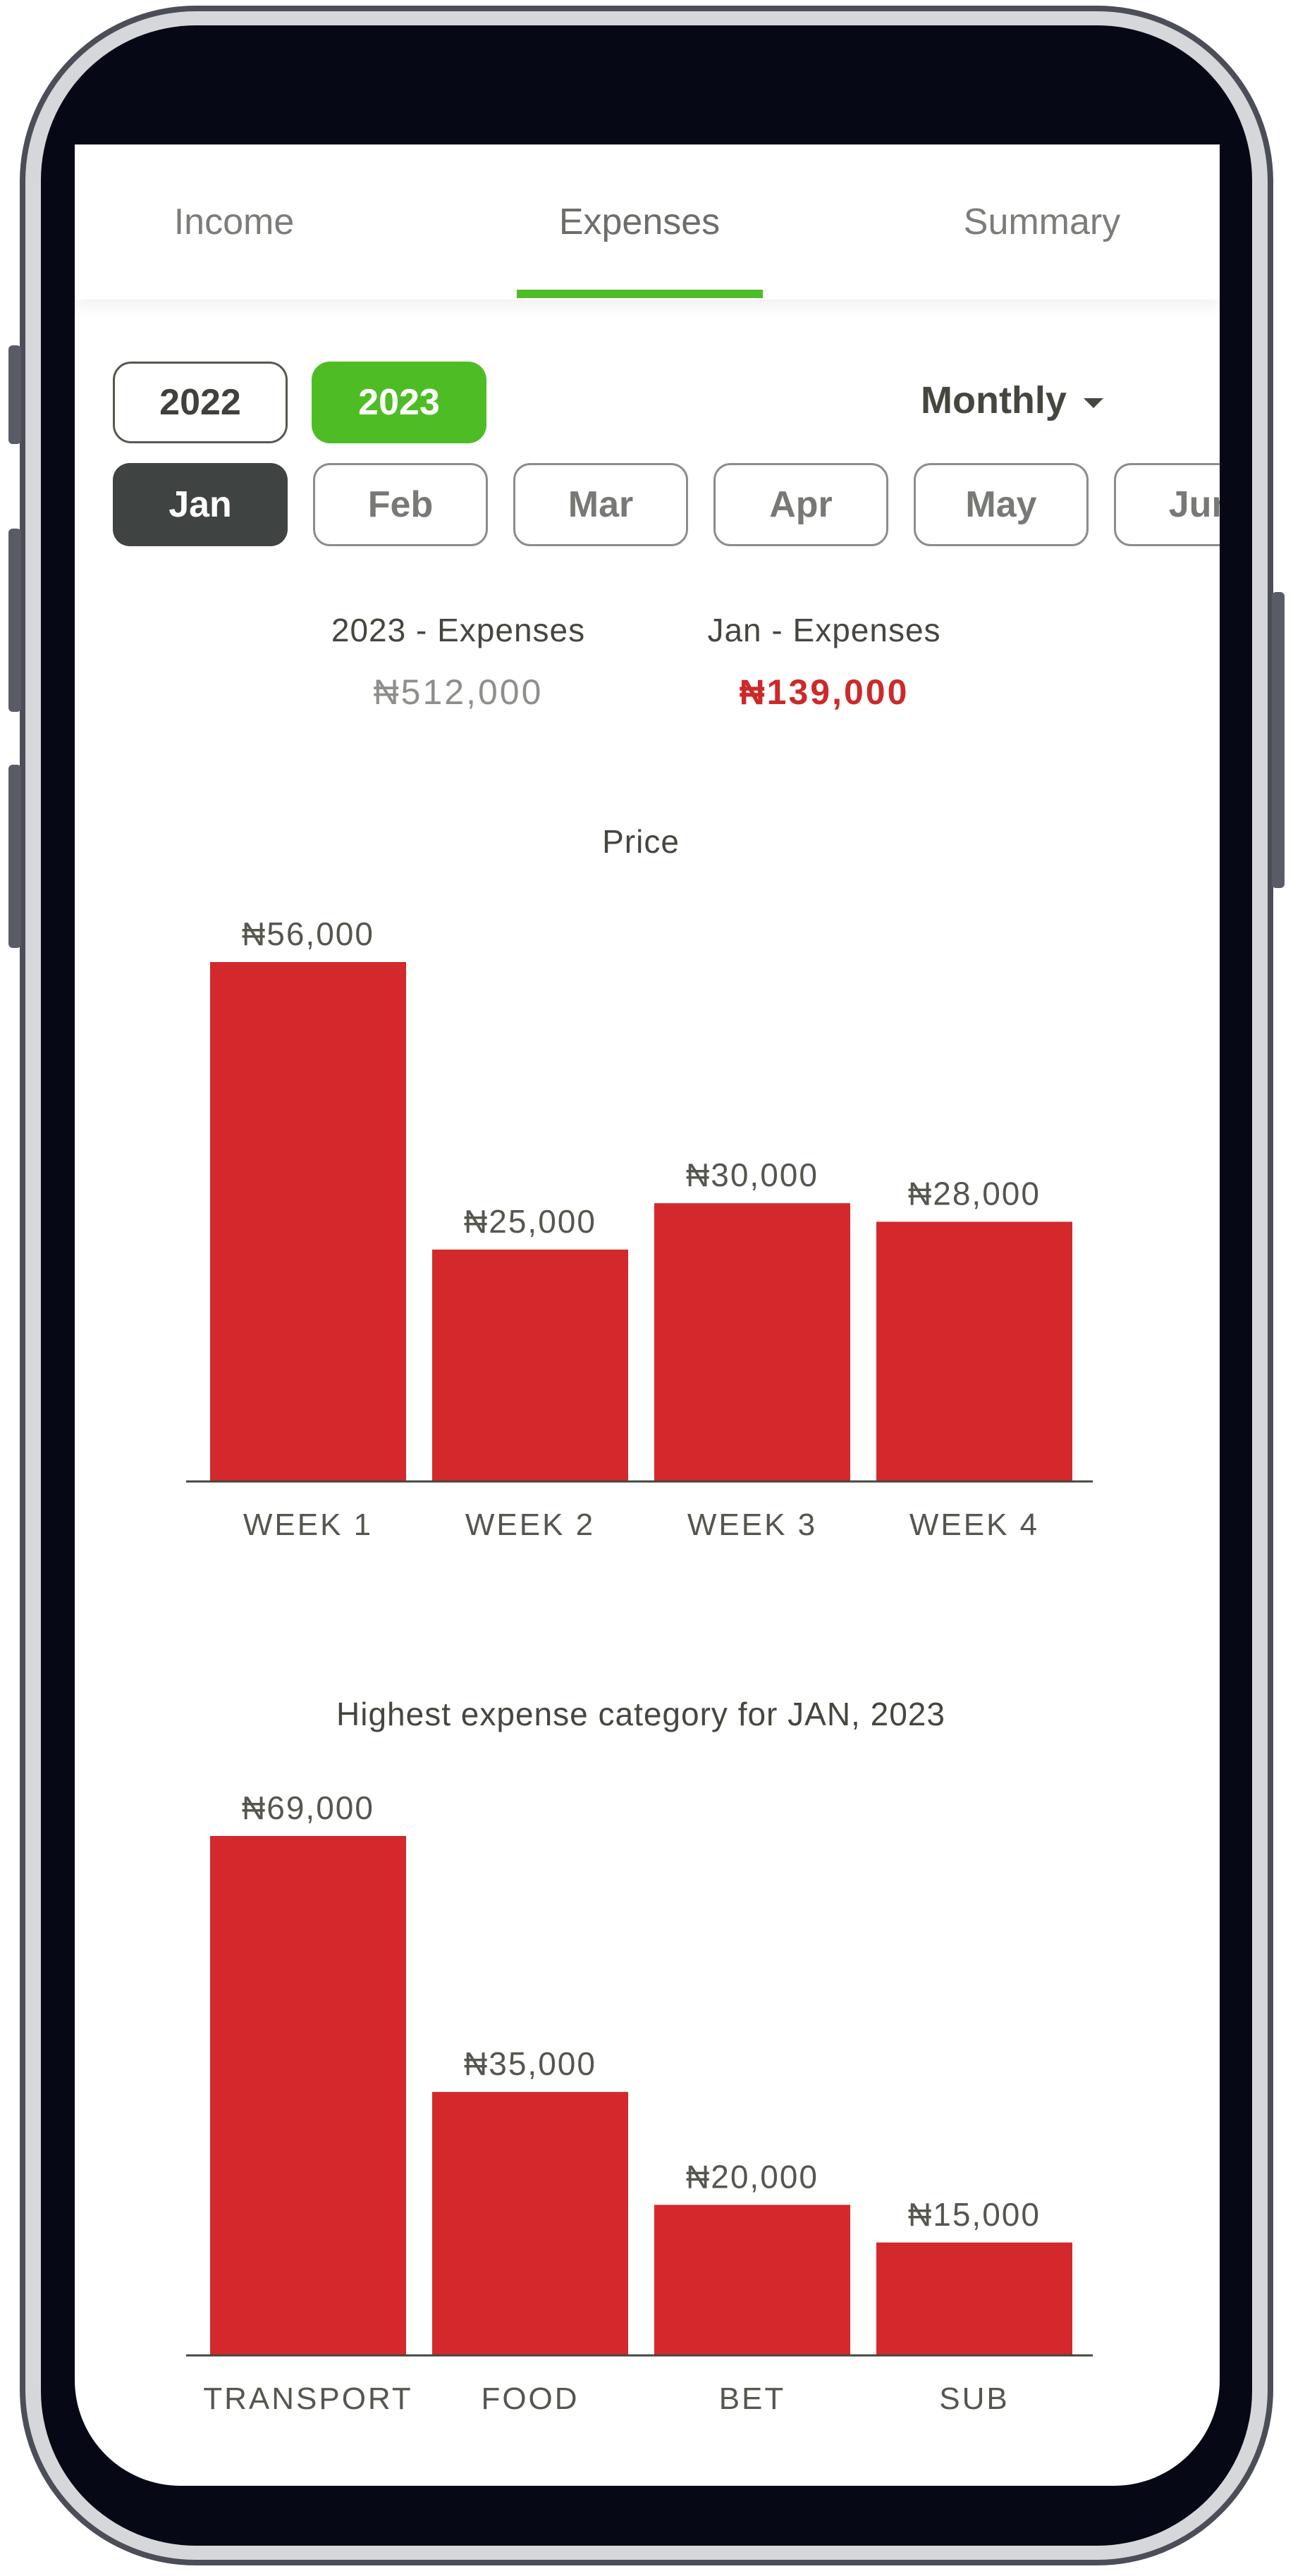 The width and height of the screenshot is (1293, 2576). What do you see at coordinates (824, 630) in the screenshot?
I see `month-expenses-label: Jan - Expenses` at bounding box center [824, 630].